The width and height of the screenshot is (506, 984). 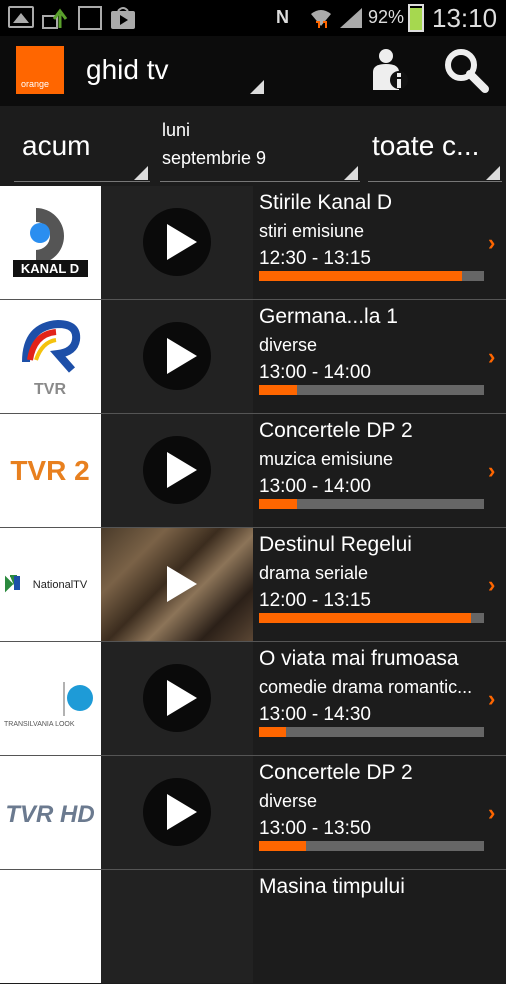 I want to click on search-icon, so click(x=466, y=70).